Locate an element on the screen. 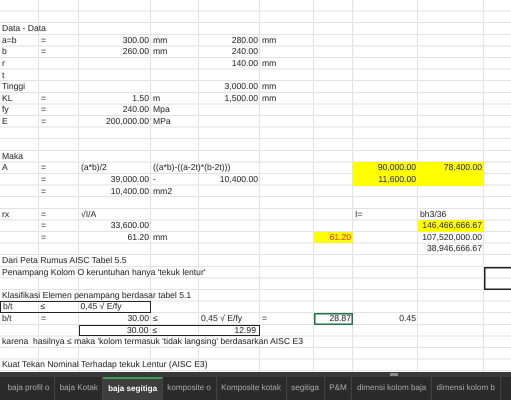 The width and height of the screenshot is (511, 400). spreadsheet-cell-text: a=b is located at coordinates (9, 40).